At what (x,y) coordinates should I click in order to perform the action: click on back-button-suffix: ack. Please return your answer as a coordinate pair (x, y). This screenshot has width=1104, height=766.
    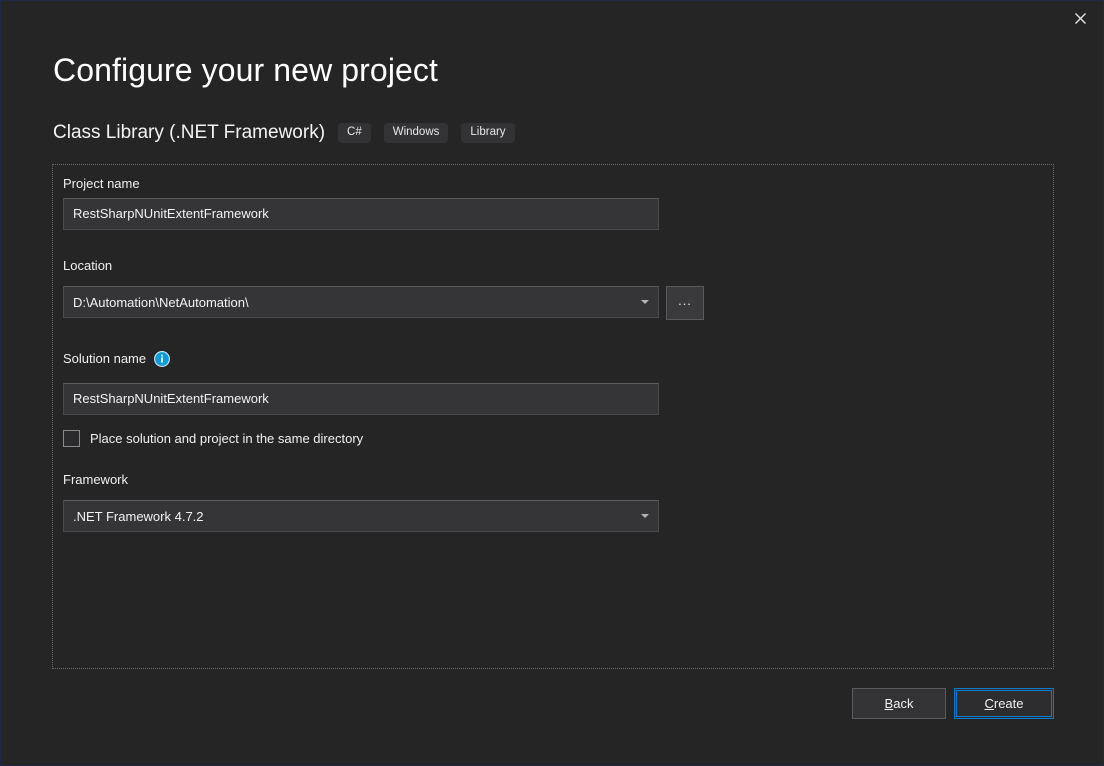
    Looking at the image, I should click on (903, 703).